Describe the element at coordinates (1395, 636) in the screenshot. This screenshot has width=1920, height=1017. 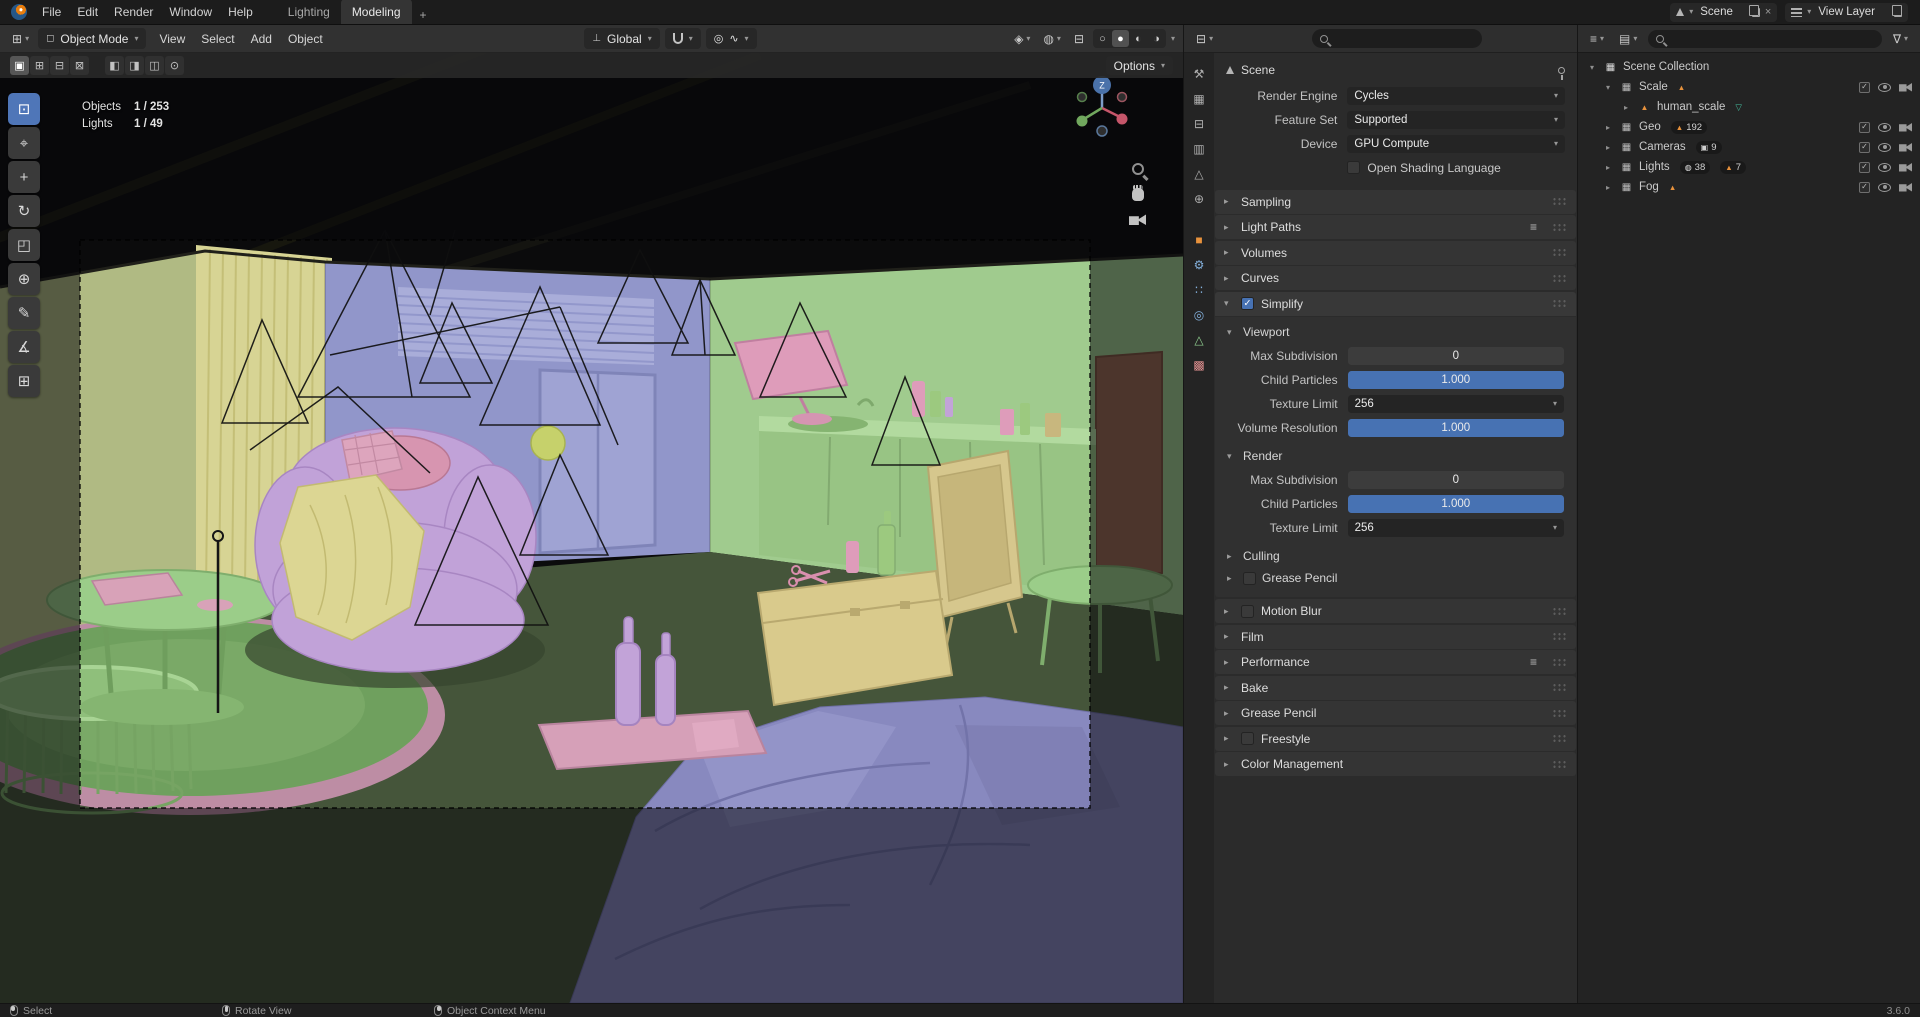
I see `panel-header: ▸ Film` at that location.